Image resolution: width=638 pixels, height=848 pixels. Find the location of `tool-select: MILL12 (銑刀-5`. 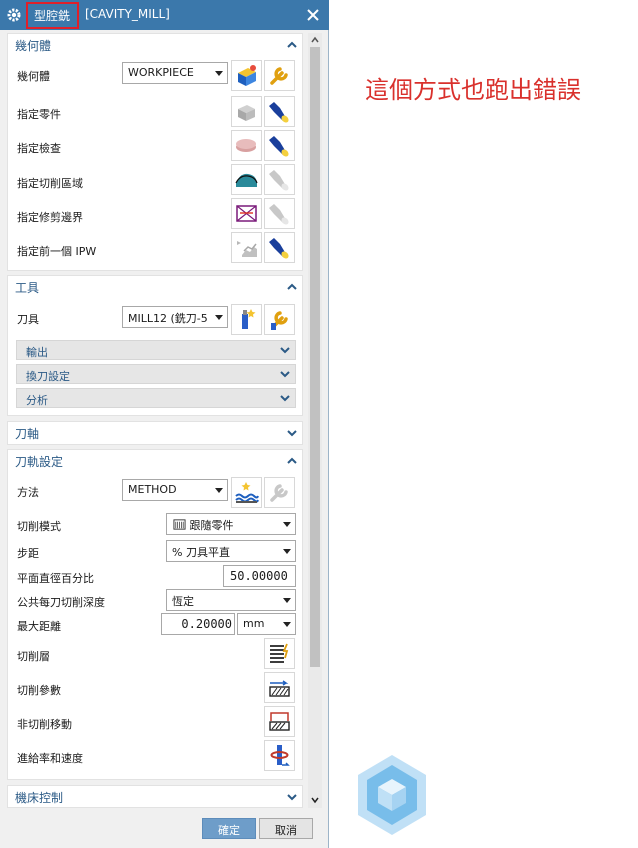

tool-select: MILL12 (銑刀-5 is located at coordinates (175, 317).